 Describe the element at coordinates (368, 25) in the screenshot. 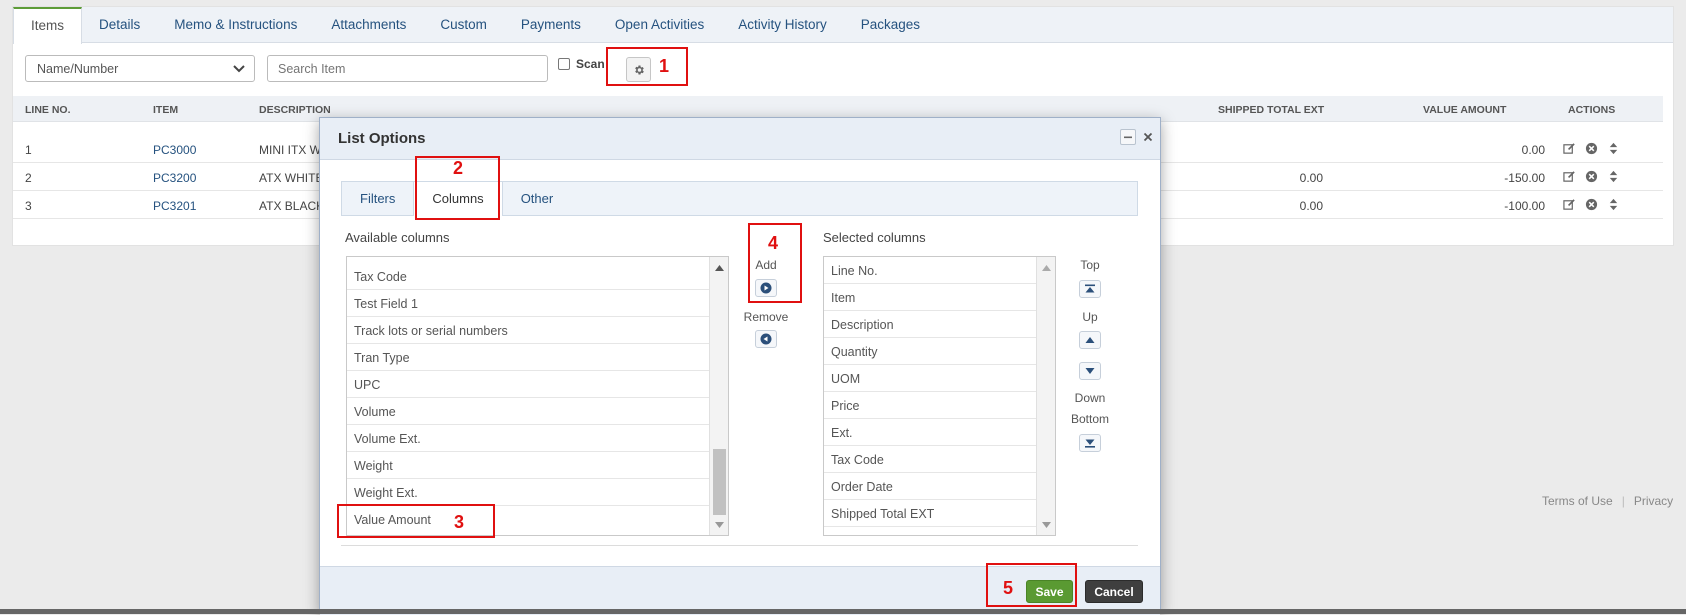

I see `tab-attachments: Attachments` at that location.